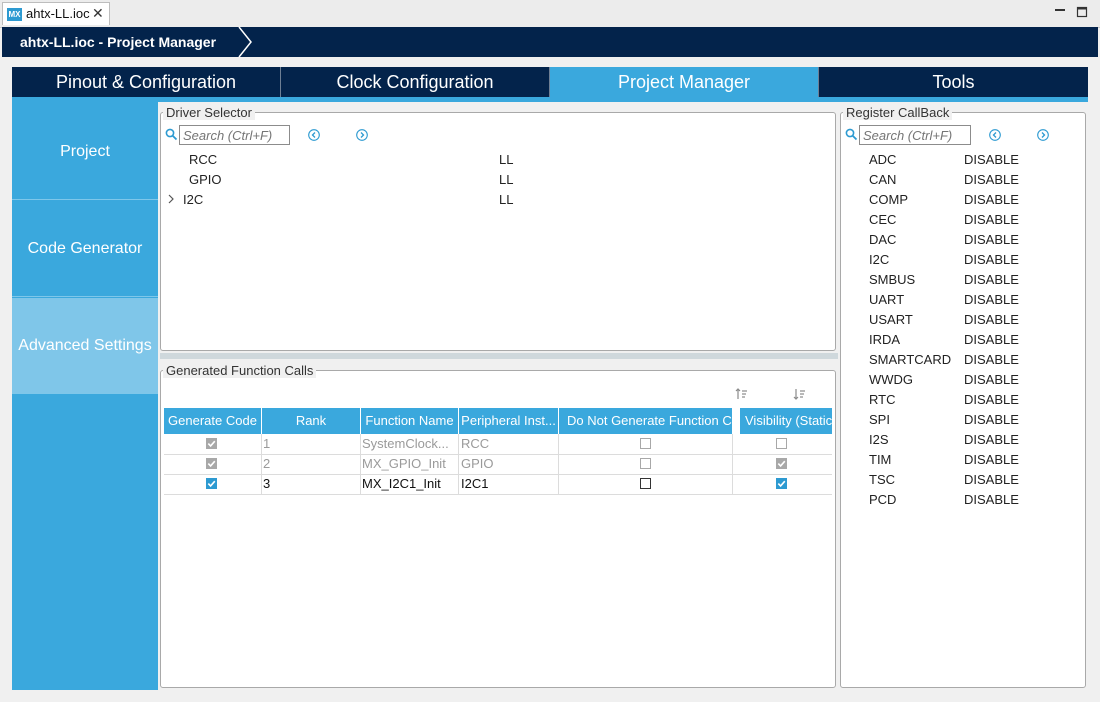 This screenshot has height=702, width=1100. Describe the element at coordinates (736, 421) in the screenshot. I see `column-resize-handle` at that location.